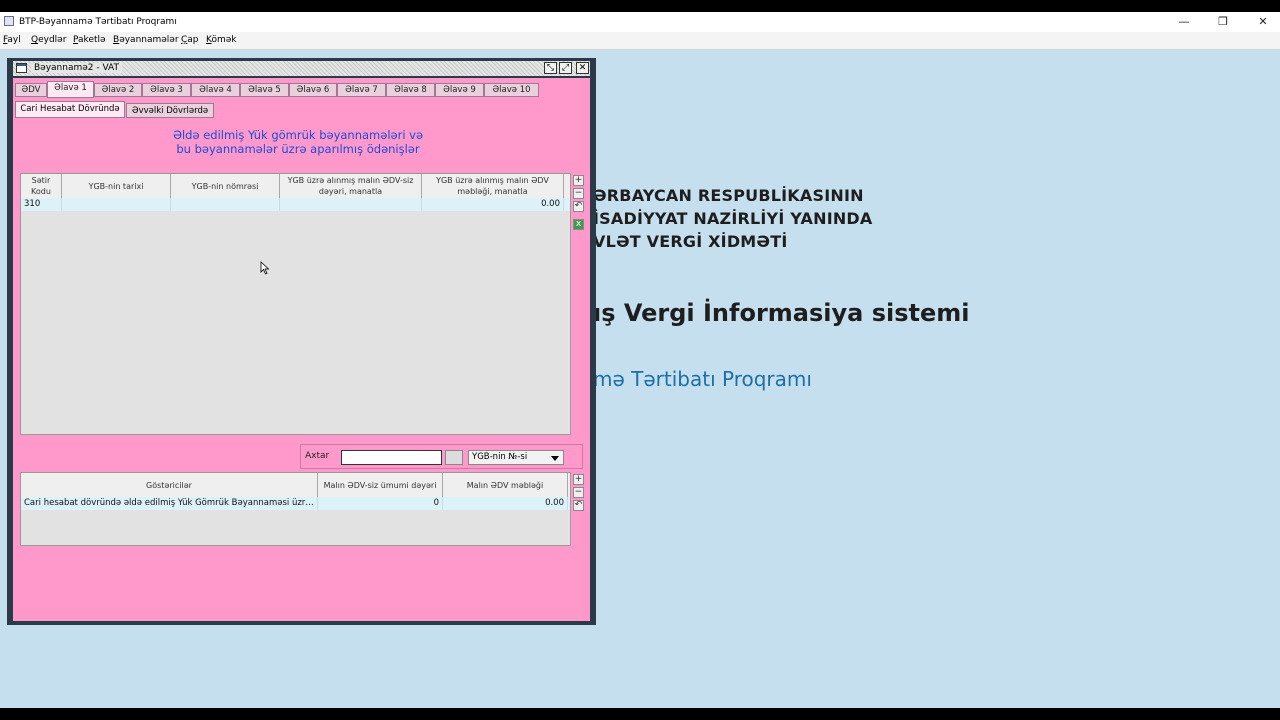 This screenshot has width=1280, height=720. Describe the element at coordinates (578, 193) in the screenshot. I see `delete-row-icon: −` at that location.